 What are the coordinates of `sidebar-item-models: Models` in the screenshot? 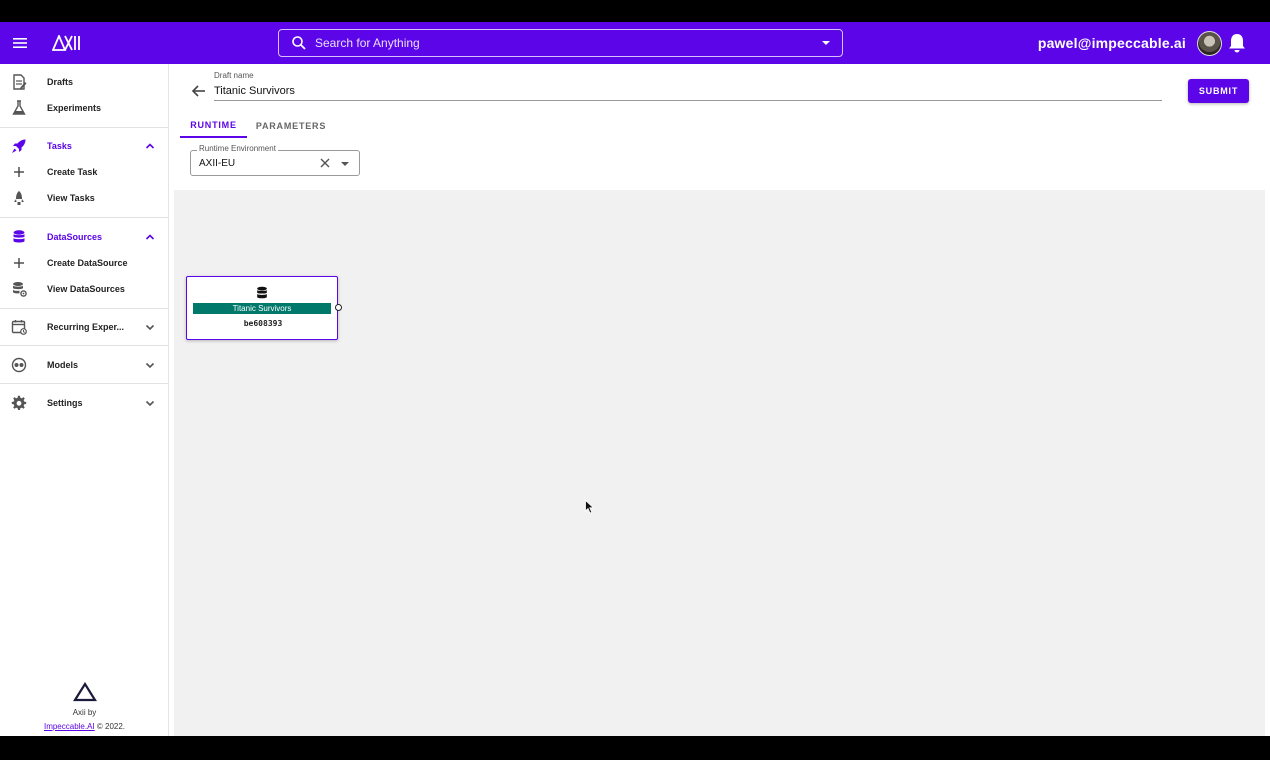 It's located at (84, 365).